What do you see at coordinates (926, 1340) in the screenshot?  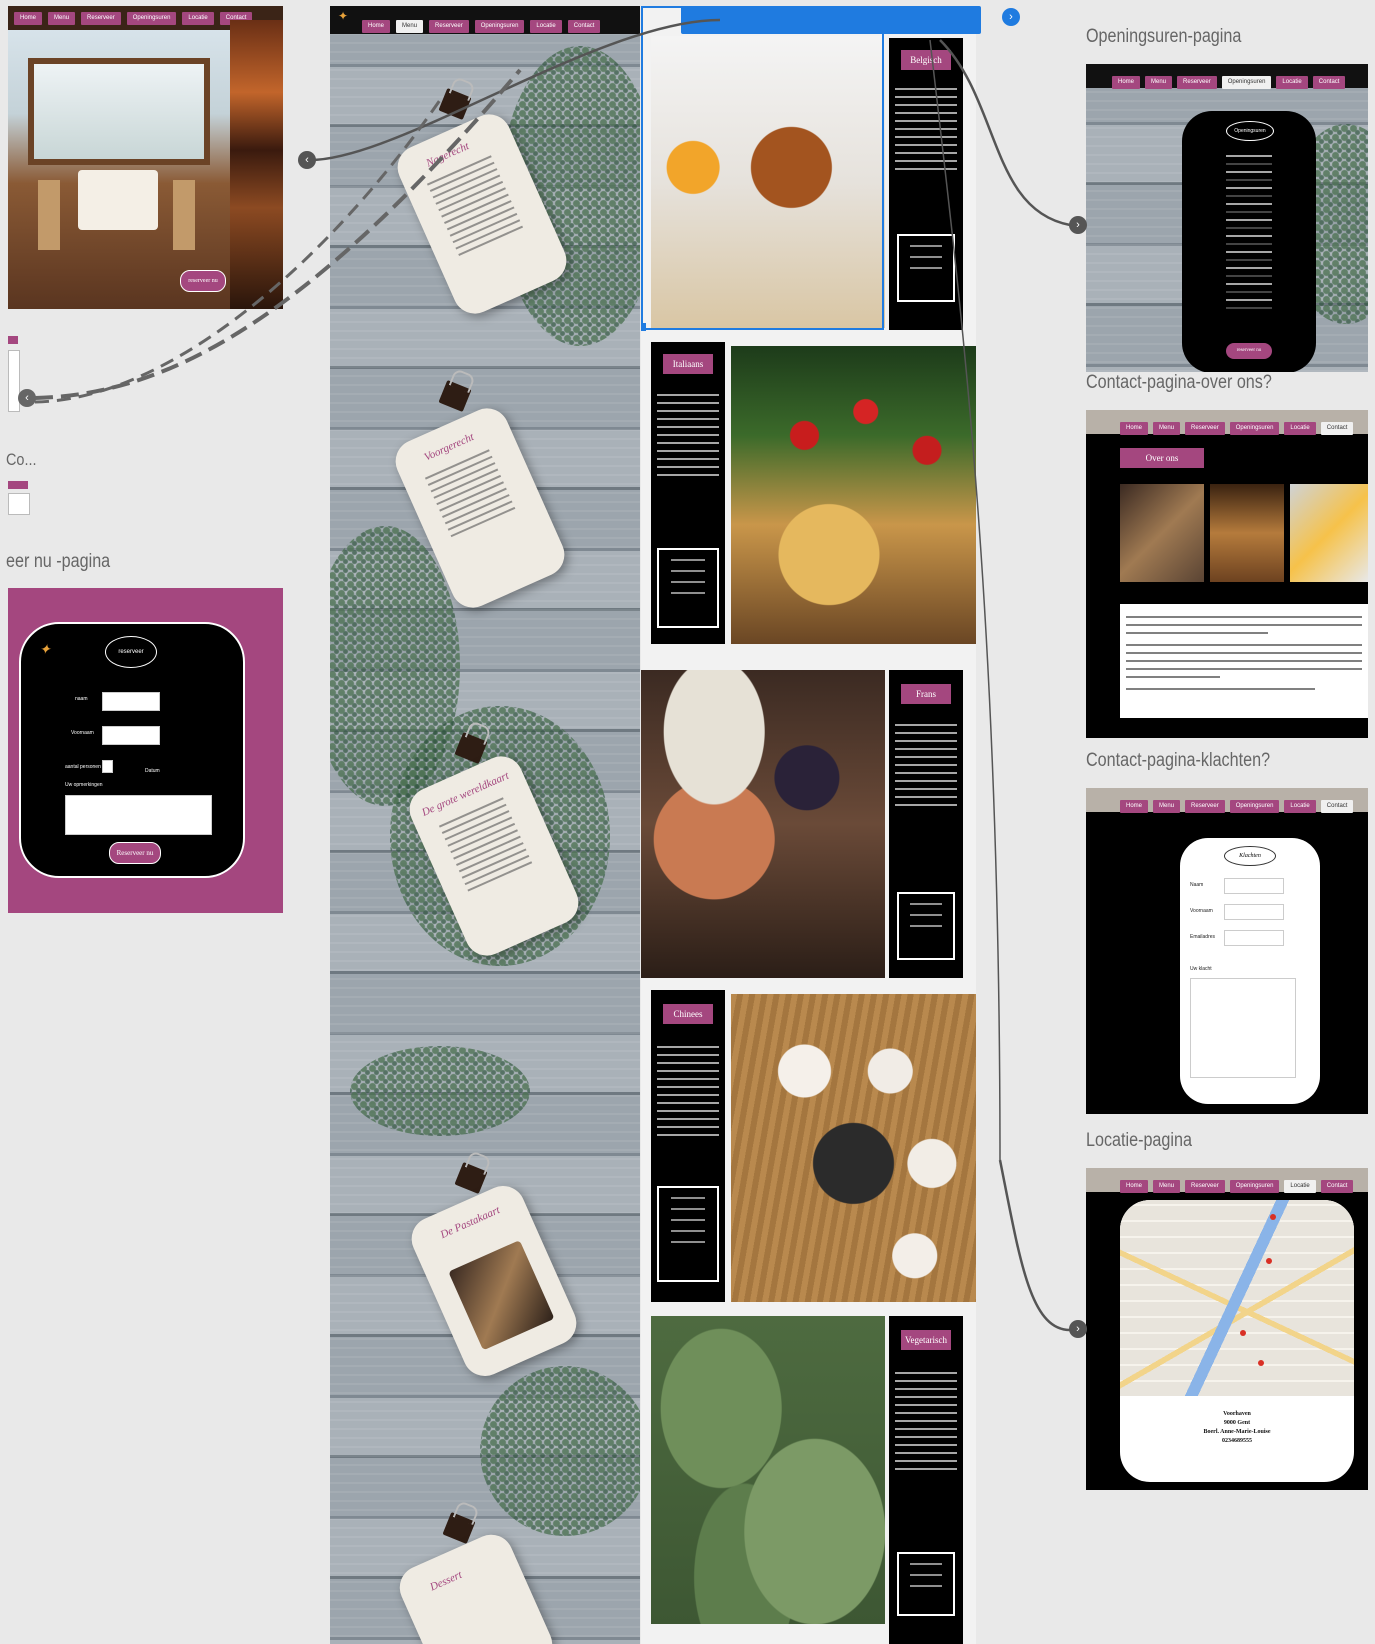 I see `cuisine-title: Vegetarisch` at bounding box center [926, 1340].